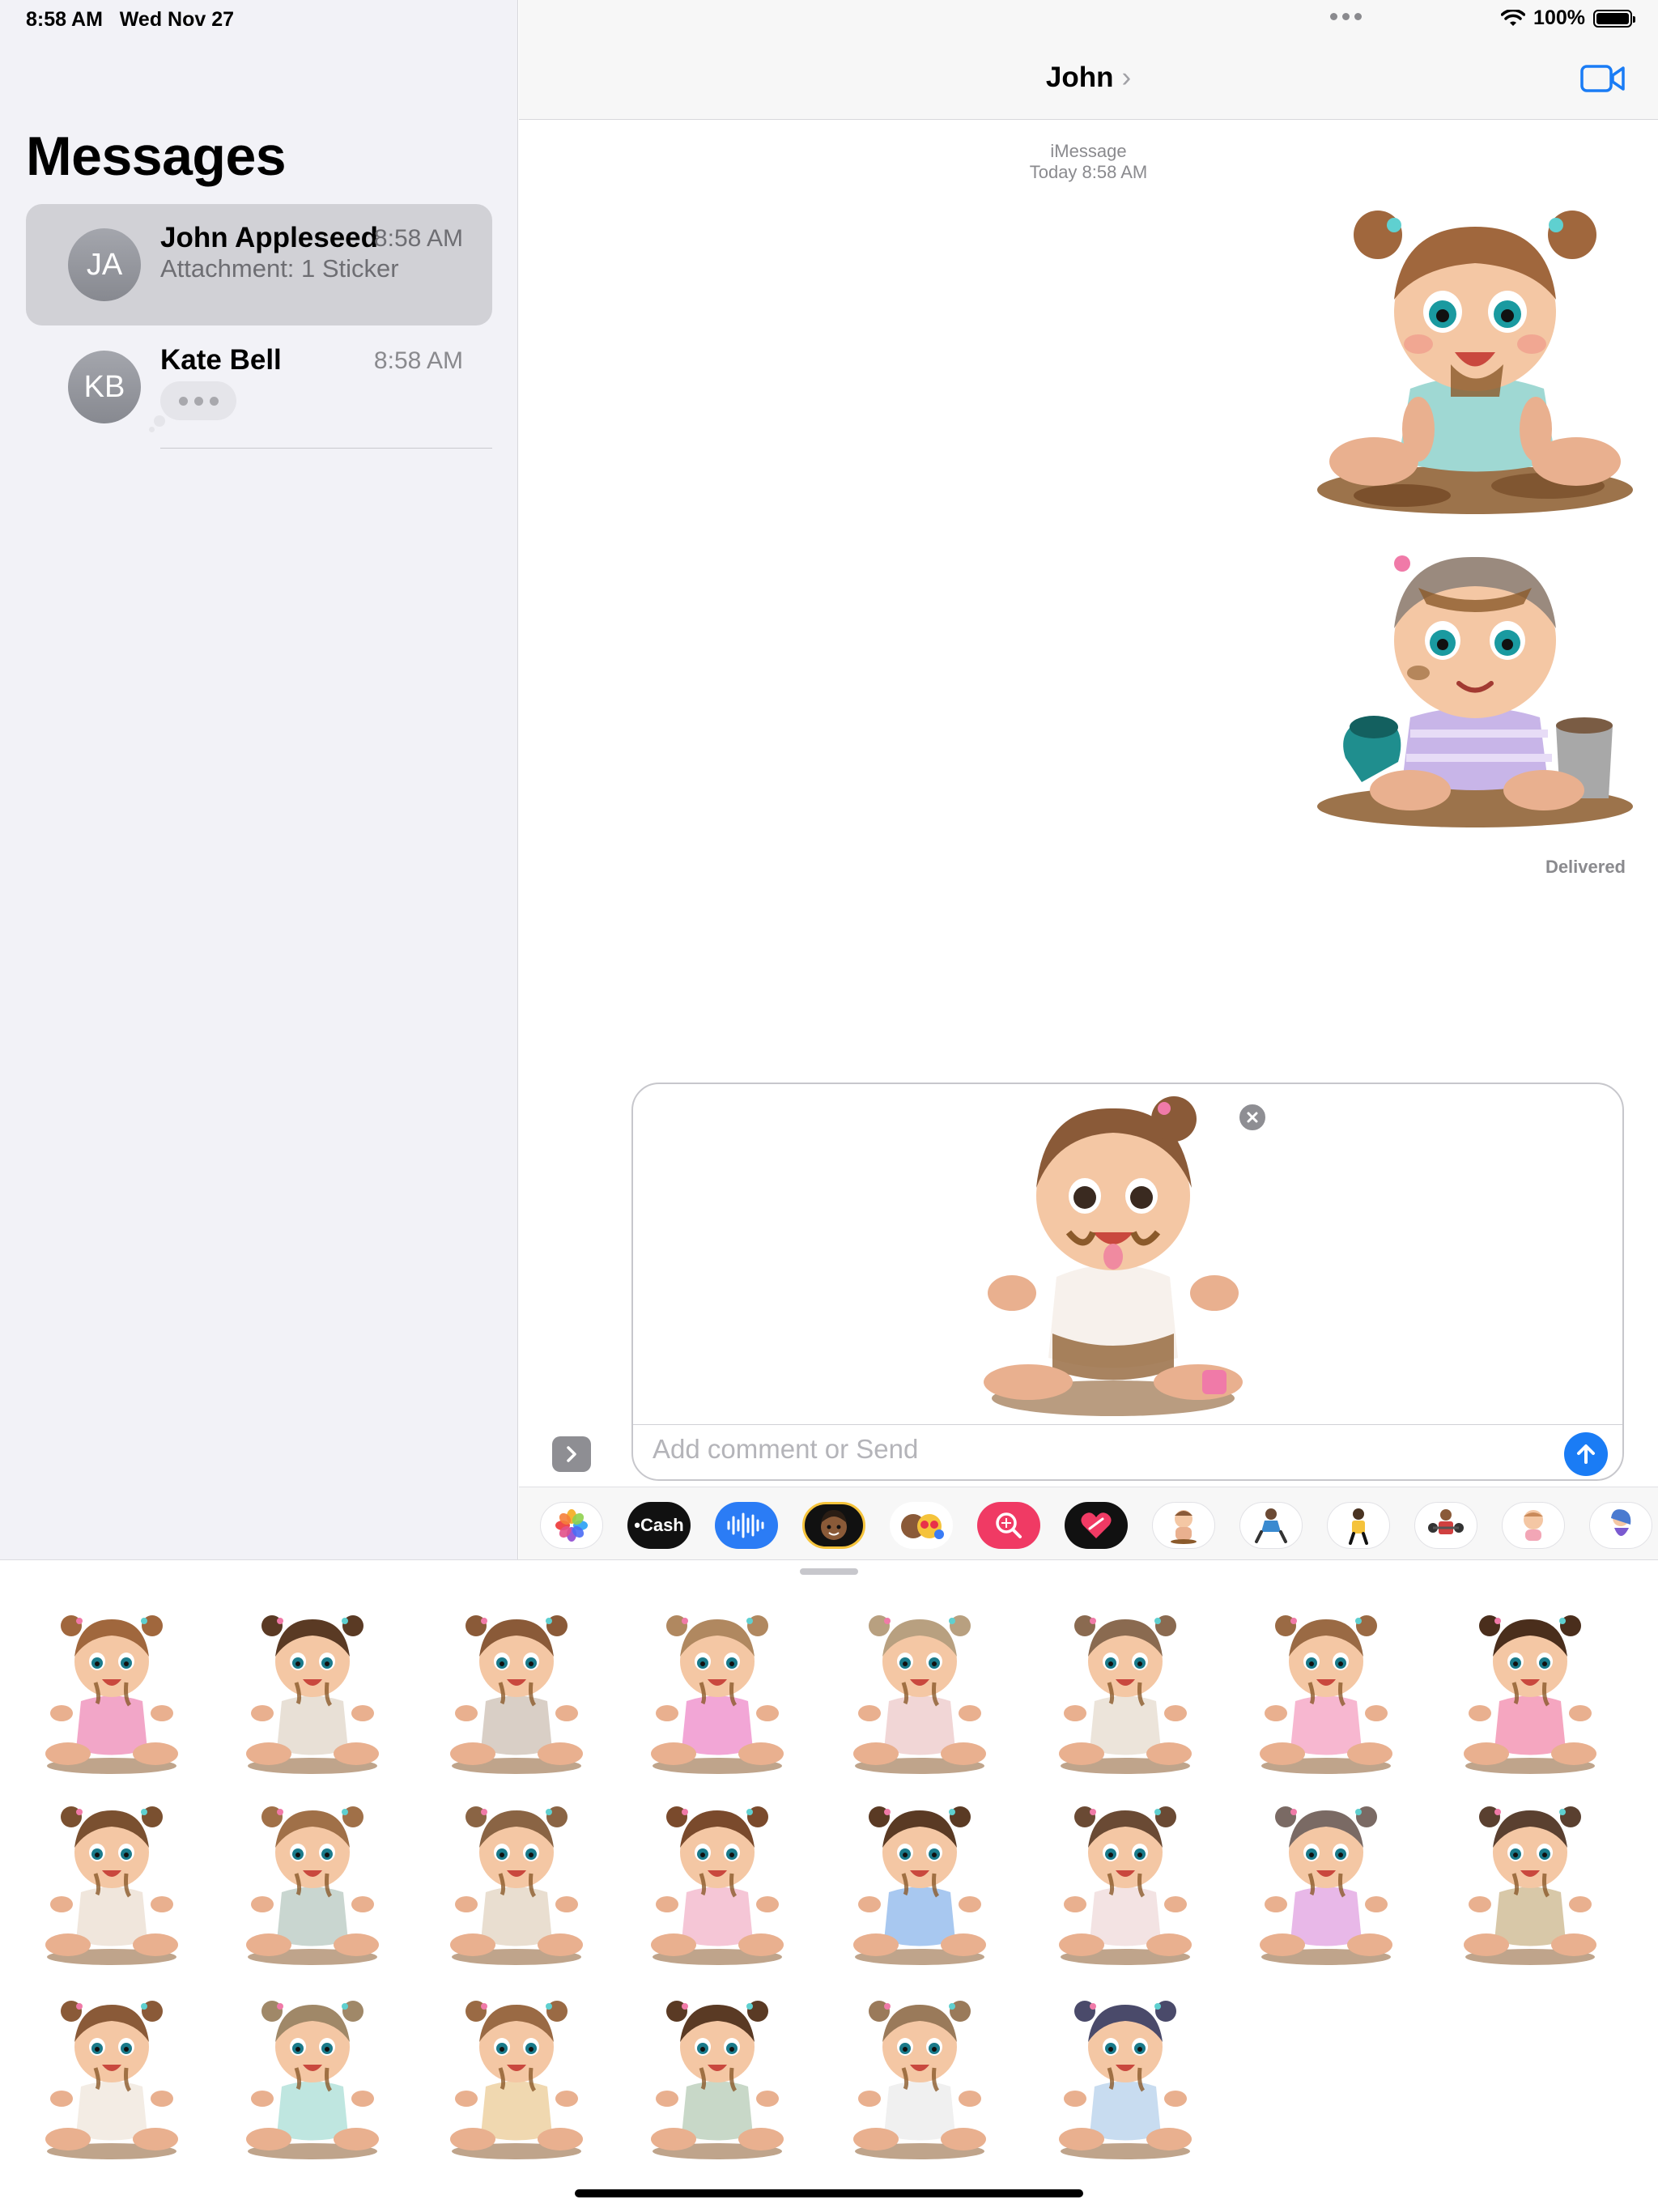 The height and width of the screenshot is (2212, 1658). What do you see at coordinates (1088, 172) in the screenshot?
I see `message-timestamp: Today 8:58 AM` at bounding box center [1088, 172].